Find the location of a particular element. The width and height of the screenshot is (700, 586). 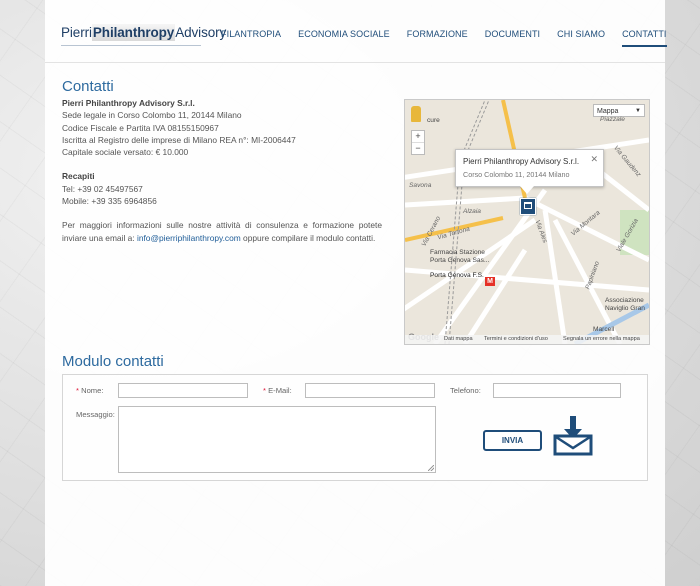

site-logo: PierriPhilanthropyAdvisory is located at coordinates (144, 32).